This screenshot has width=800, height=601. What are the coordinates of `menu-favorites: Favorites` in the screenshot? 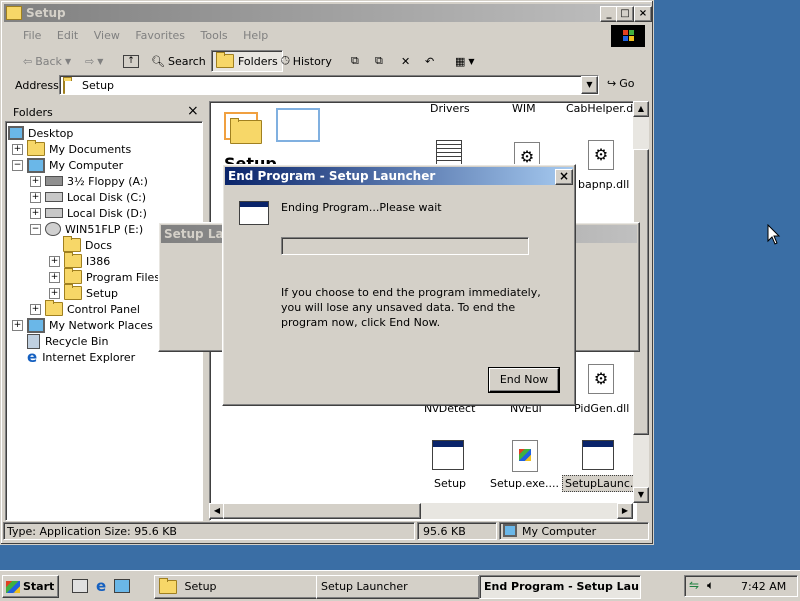 It's located at (160, 35).